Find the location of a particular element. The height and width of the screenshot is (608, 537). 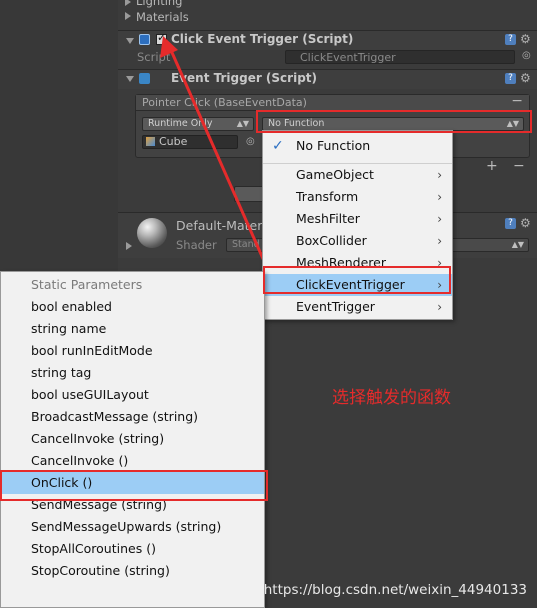

material-name: Default-Mater is located at coordinates (219, 225).